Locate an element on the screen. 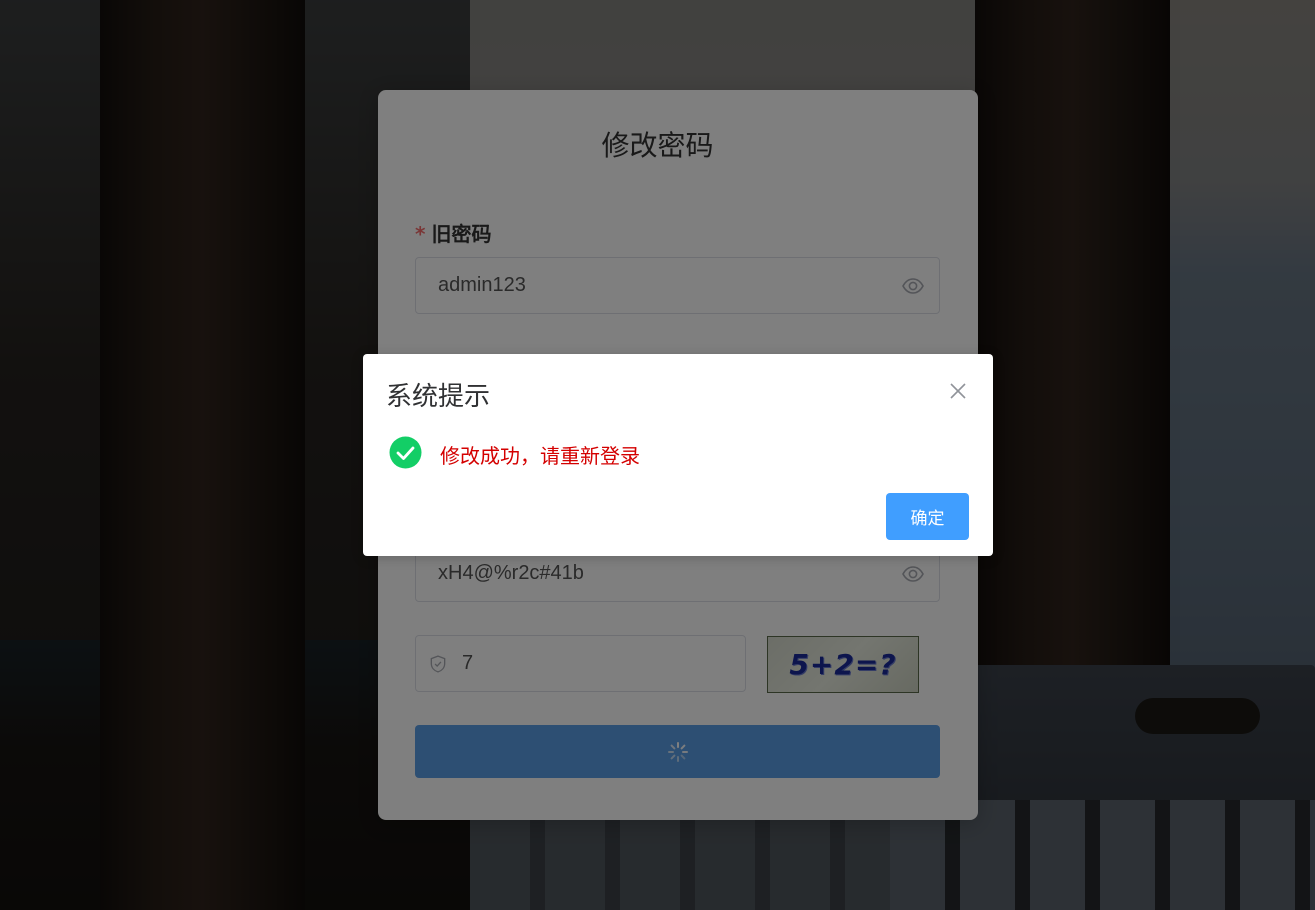  close-icon is located at coordinates (958, 391).